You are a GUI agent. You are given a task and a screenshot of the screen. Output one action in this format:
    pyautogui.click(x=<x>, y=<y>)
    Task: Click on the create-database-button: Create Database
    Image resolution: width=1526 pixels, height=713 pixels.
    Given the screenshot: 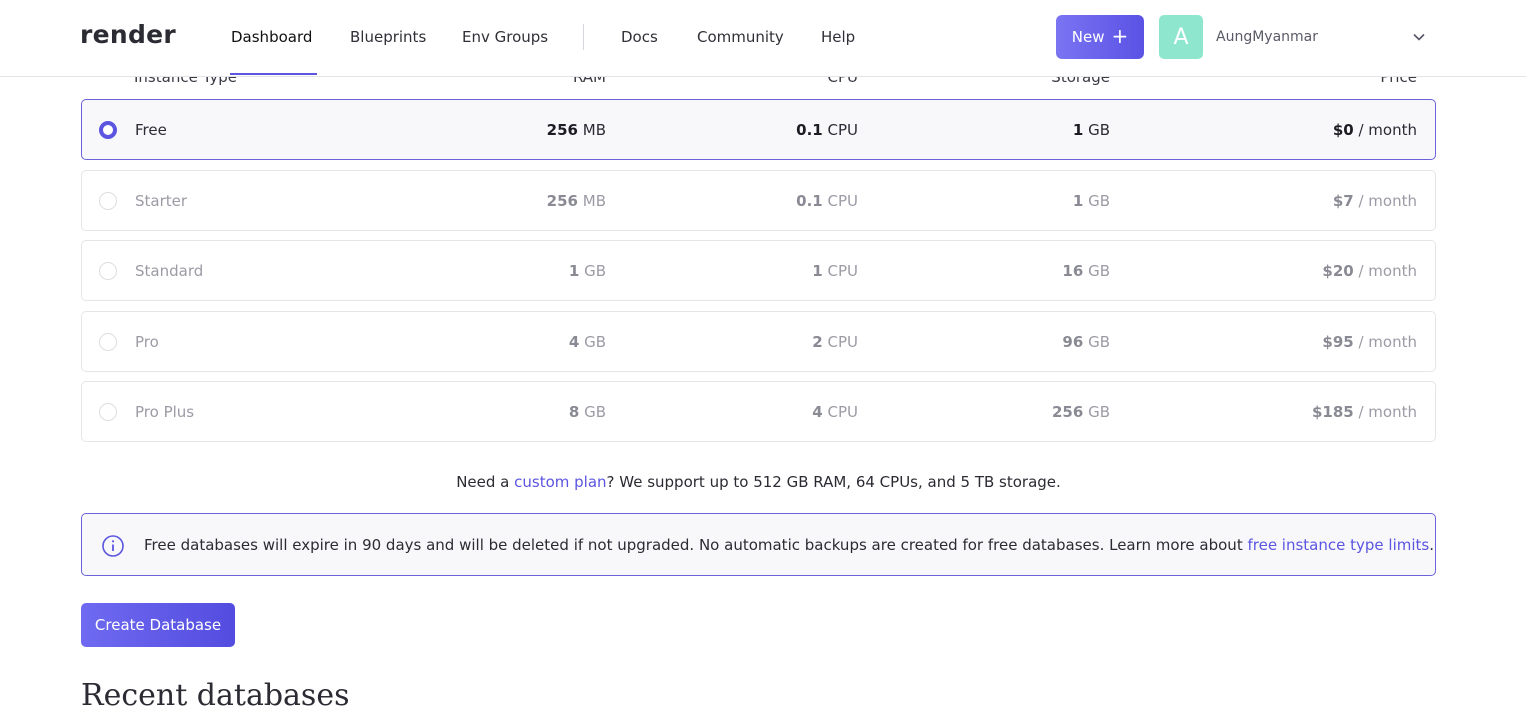 What is the action you would take?
    pyautogui.click(x=158, y=625)
    